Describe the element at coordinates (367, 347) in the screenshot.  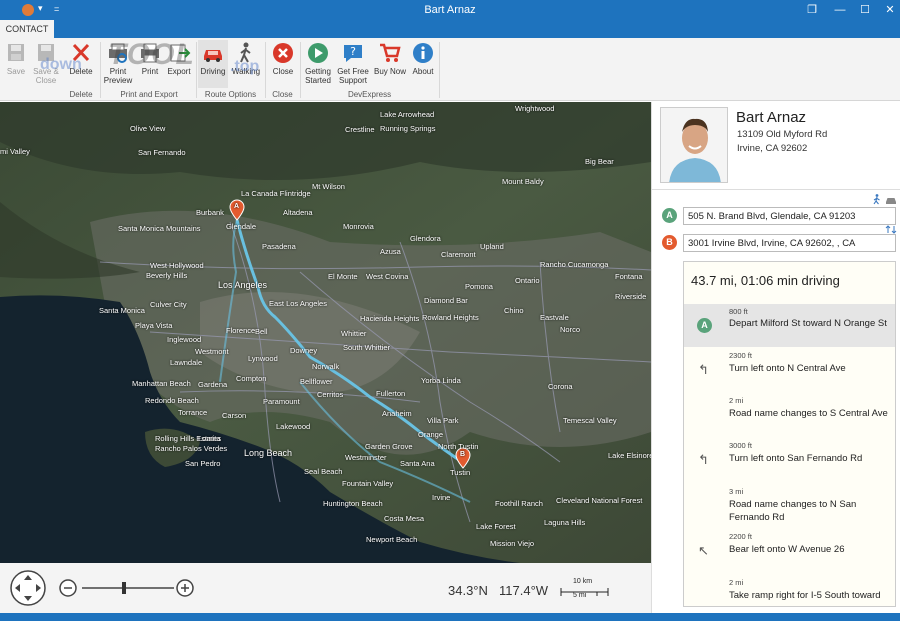
I see `map-label: South Whittier` at that location.